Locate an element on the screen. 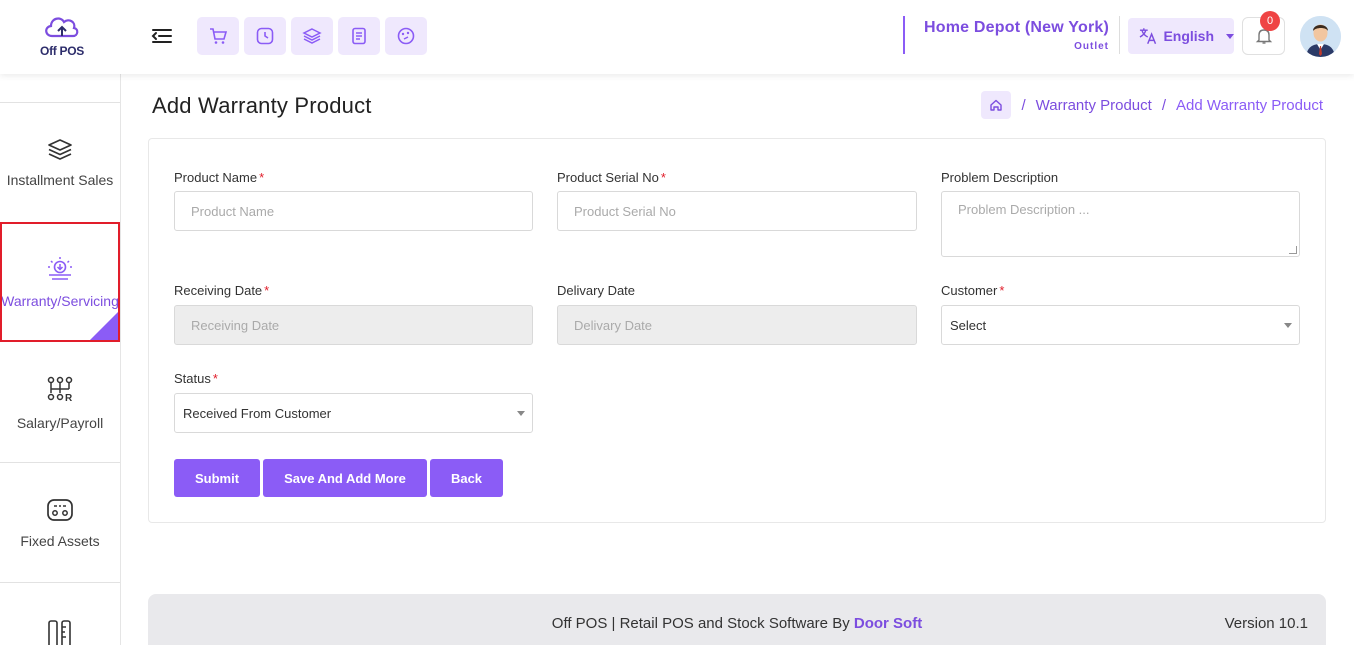 Image resolution: width=1354 pixels, height=645 pixels. translate-icon is located at coordinates (1148, 36).